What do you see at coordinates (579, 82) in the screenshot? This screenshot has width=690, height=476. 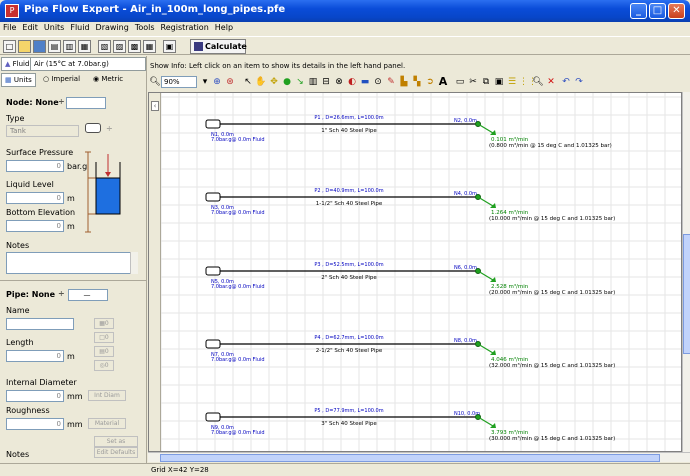 I see `redo-icon: ↷` at bounding box center [579, 82].